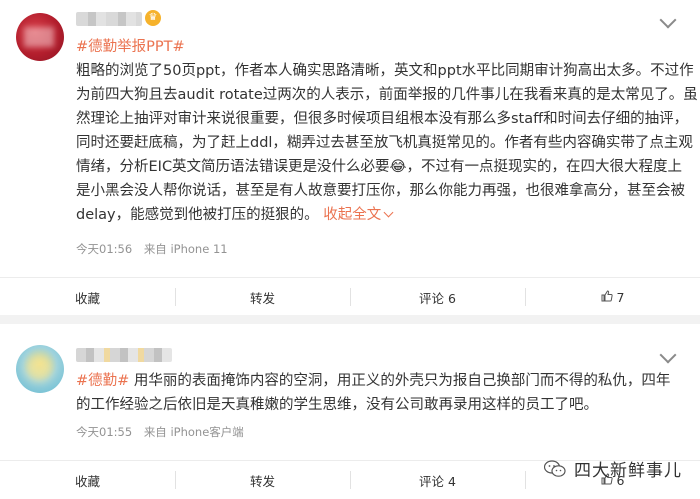  What do you see at coordinates (352, 215) in the screenshot?
I see `collapse-label: 收起全文` at bounding box center [352, 215].